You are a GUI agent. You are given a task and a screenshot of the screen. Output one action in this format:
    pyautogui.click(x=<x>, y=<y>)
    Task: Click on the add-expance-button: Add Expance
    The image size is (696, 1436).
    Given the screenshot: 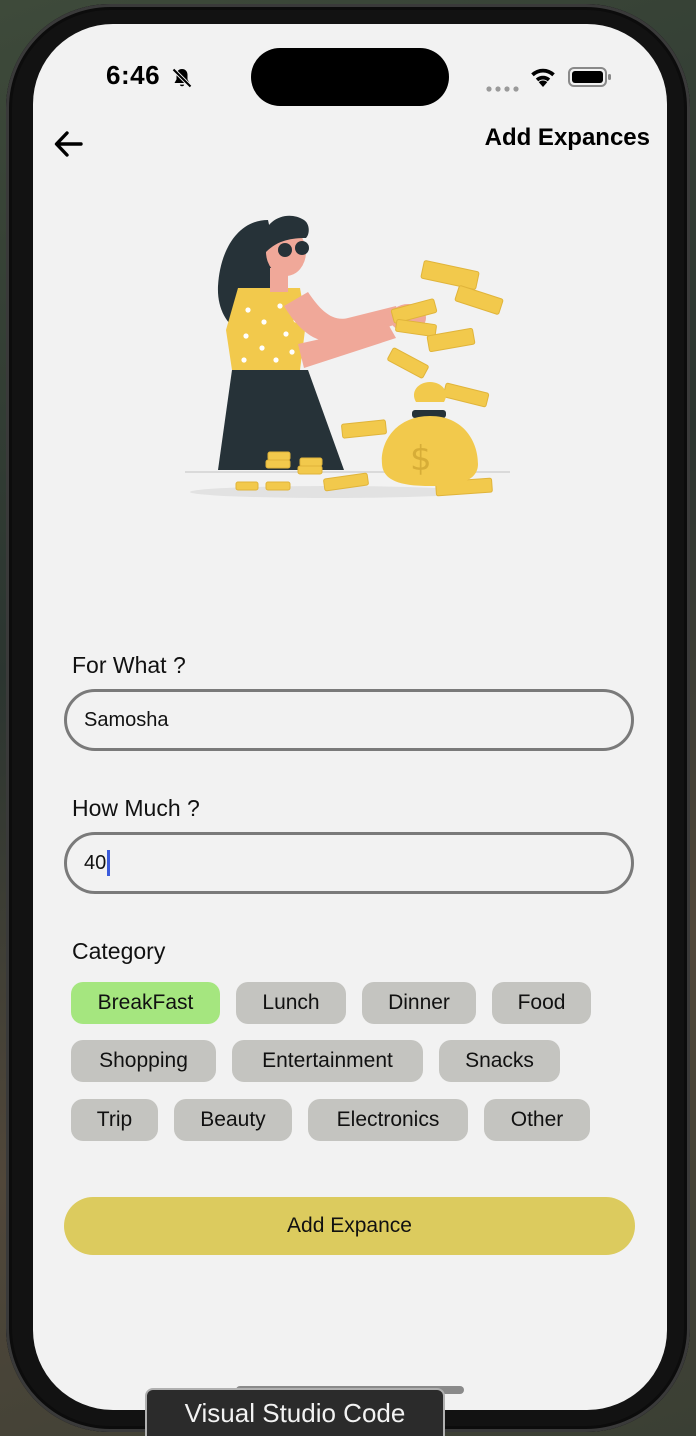 What is the action you would take?
    pyautogui.click(x=349, y=1226)
    